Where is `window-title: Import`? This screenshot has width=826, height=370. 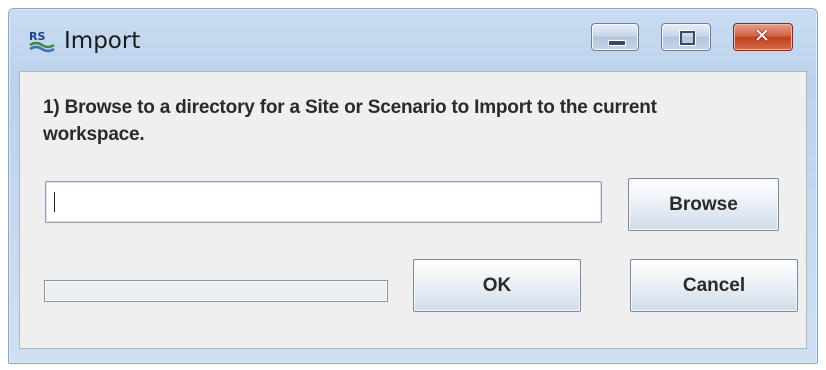 window-title: Import is located at coordinates (102, 41).